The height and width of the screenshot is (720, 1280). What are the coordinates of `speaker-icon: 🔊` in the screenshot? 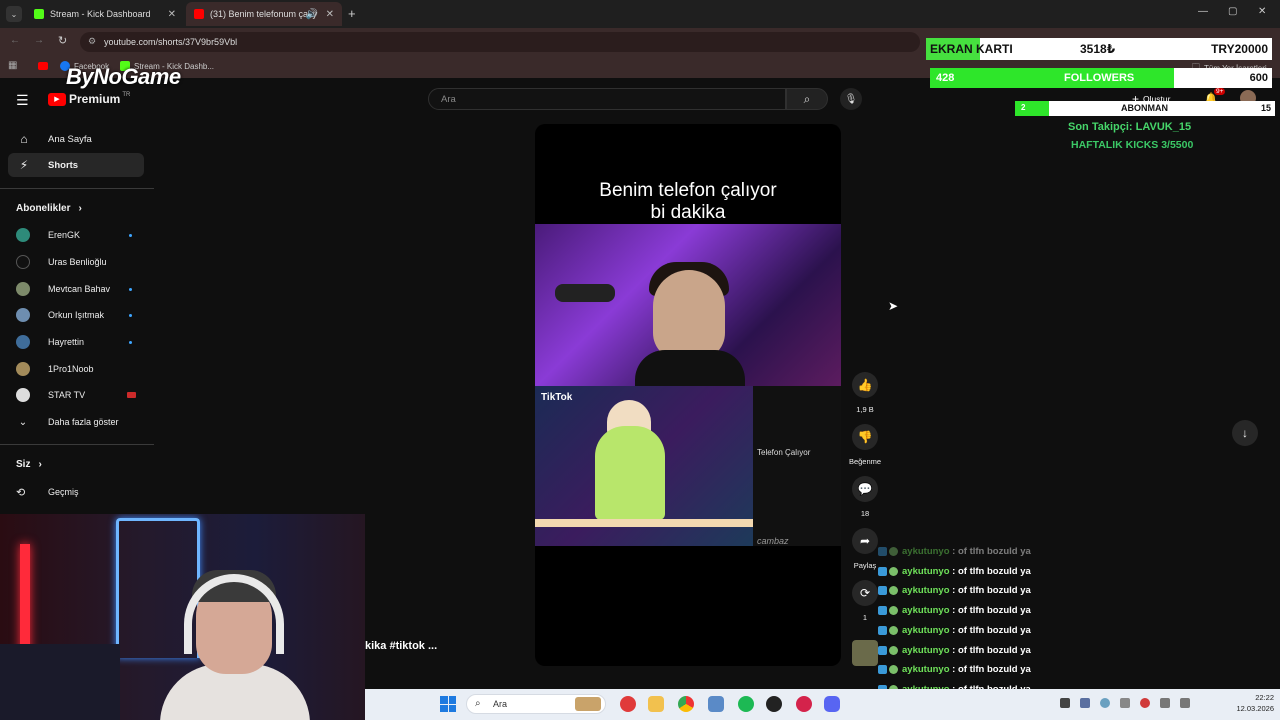 It's located at (312, 14).